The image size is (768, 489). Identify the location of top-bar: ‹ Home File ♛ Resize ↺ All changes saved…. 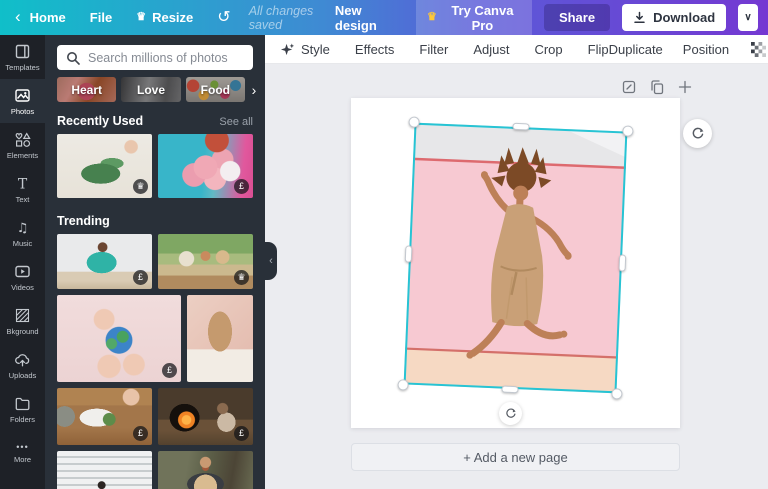
(384, 19).